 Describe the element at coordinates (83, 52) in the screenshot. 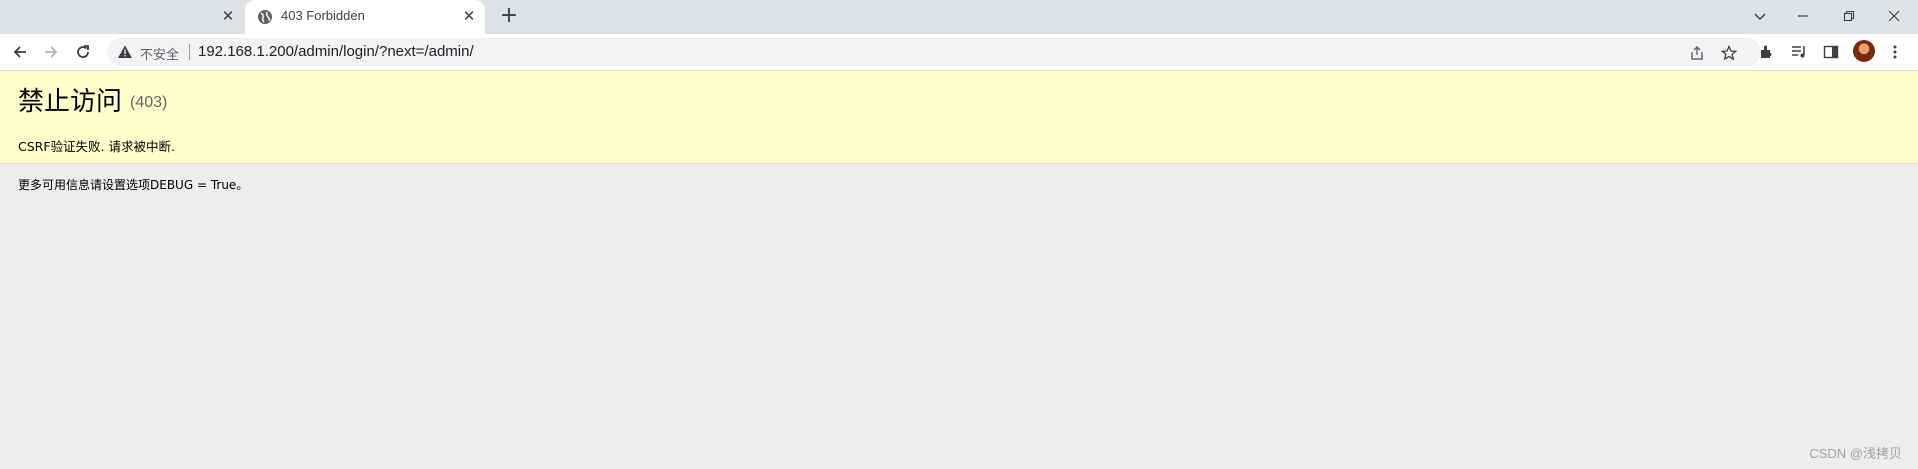

I see `reload-icon` at that location.